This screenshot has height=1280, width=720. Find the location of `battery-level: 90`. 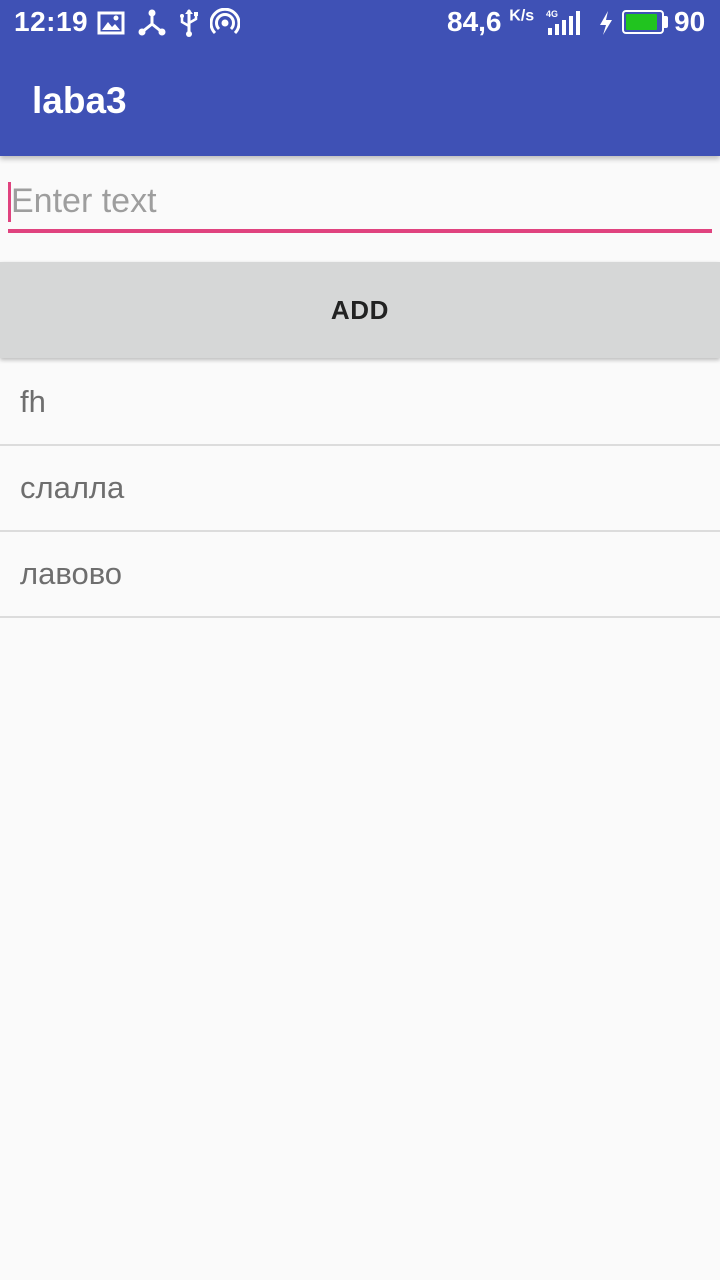

battery-level: 90 is located at coordinates (690, 21).